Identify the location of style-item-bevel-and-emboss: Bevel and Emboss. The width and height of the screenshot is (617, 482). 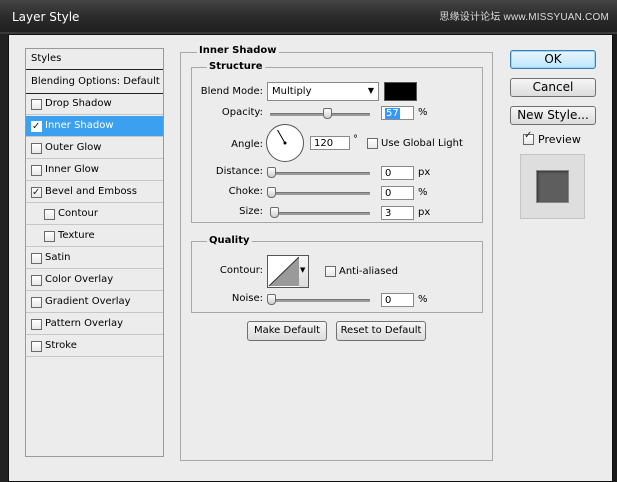
(94, 192).